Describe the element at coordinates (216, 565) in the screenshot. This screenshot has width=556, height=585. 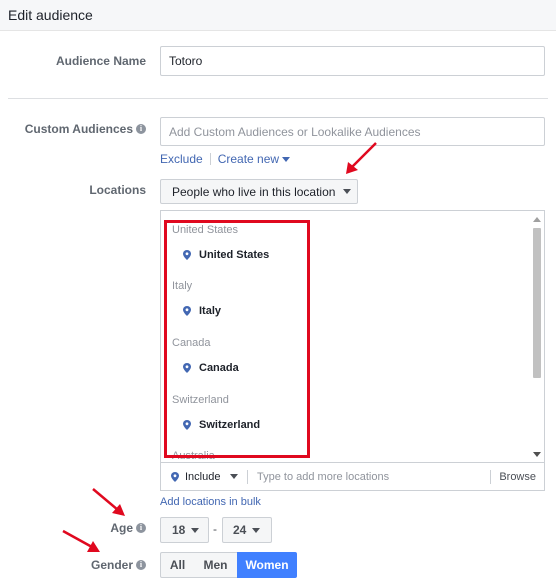
I see `gender-men-button: Men` at that location.